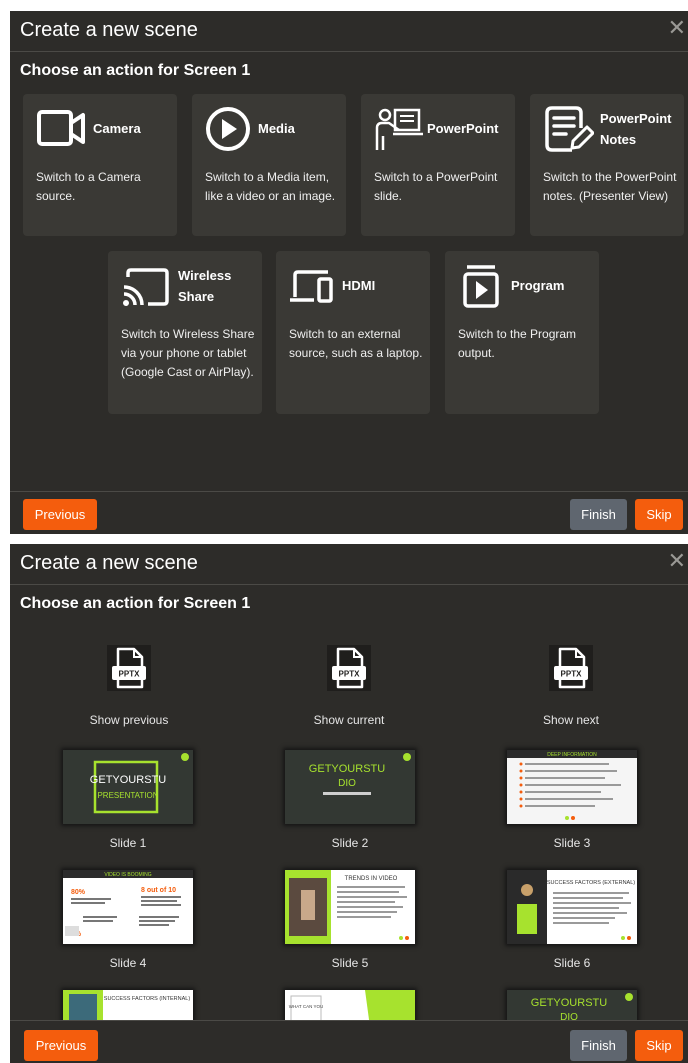  I want to click on slide-subtitle-text: DIO, so click(347, 783).